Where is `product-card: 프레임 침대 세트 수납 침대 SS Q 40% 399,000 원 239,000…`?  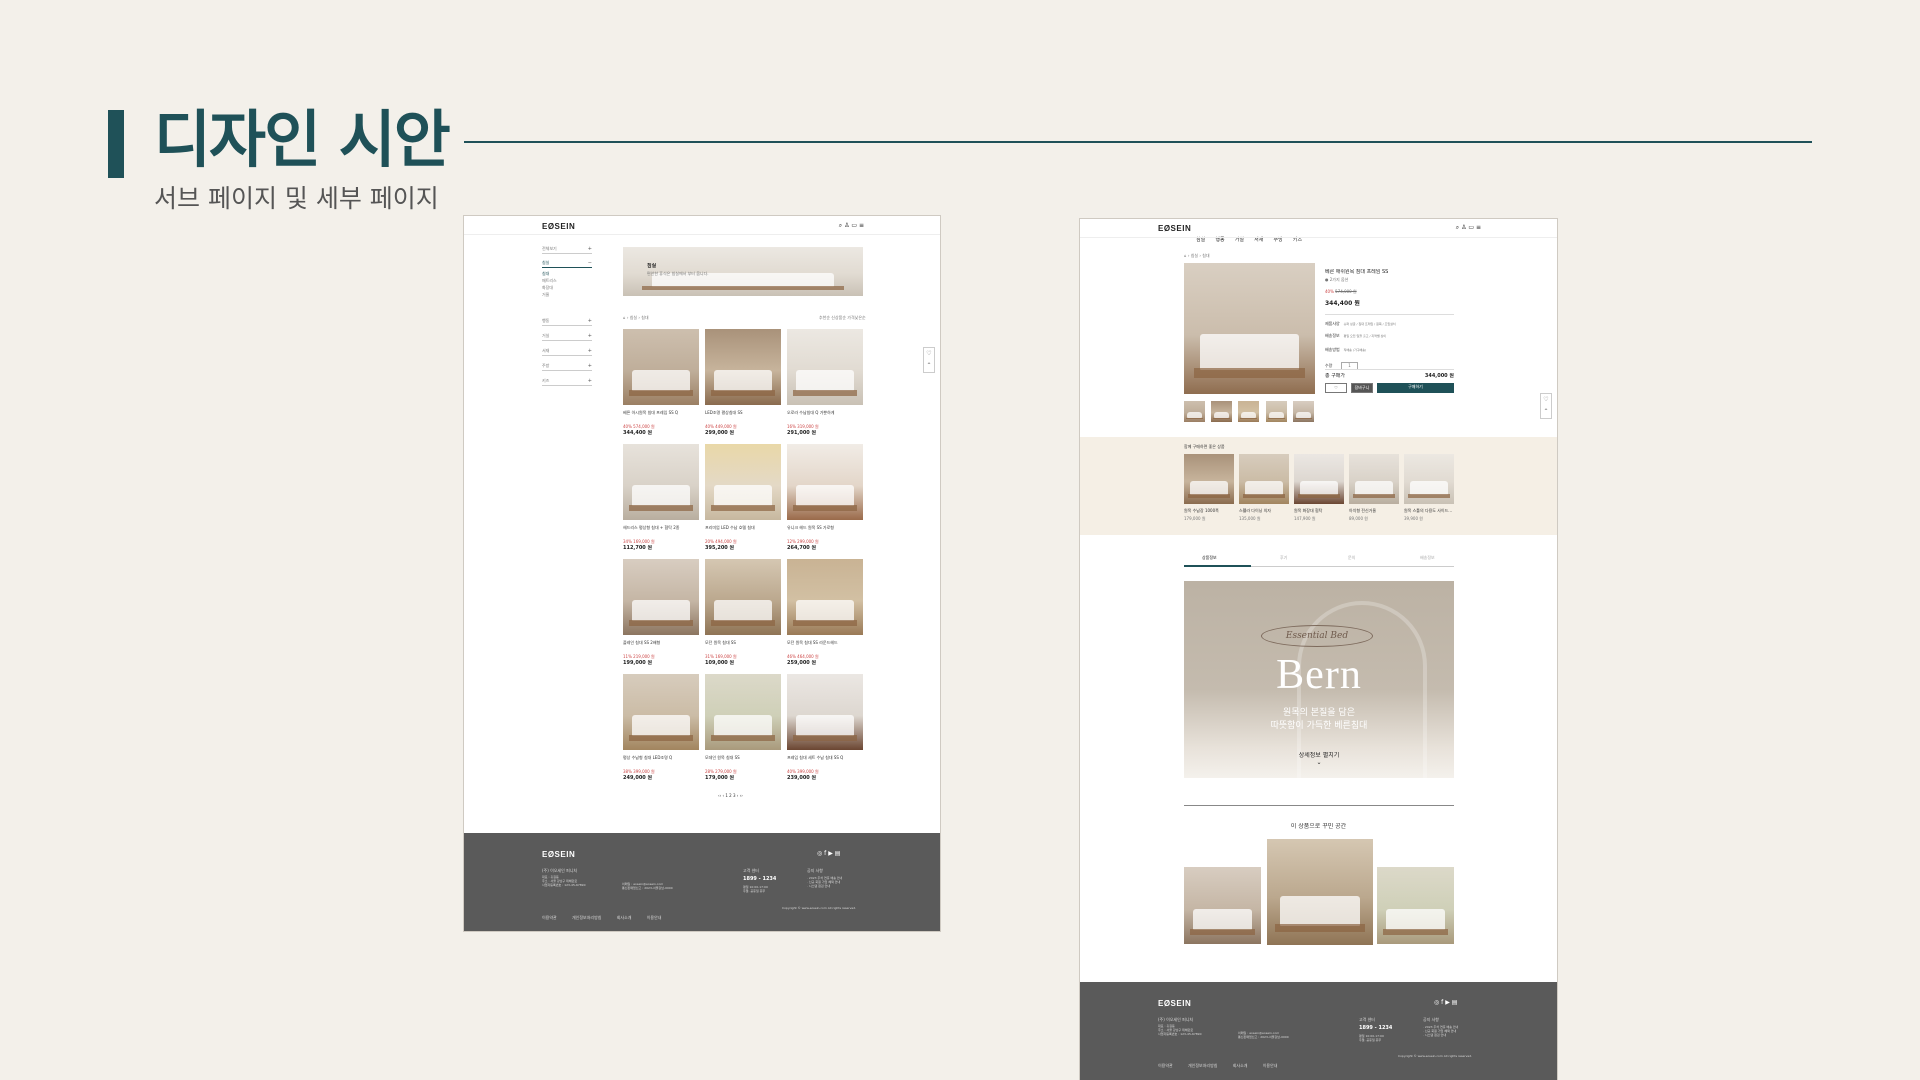 product-card: 프레임 침대 세트 수납 침대 SS Q 40% 399,000 원 239,000… is located at coordinates (825, 729).